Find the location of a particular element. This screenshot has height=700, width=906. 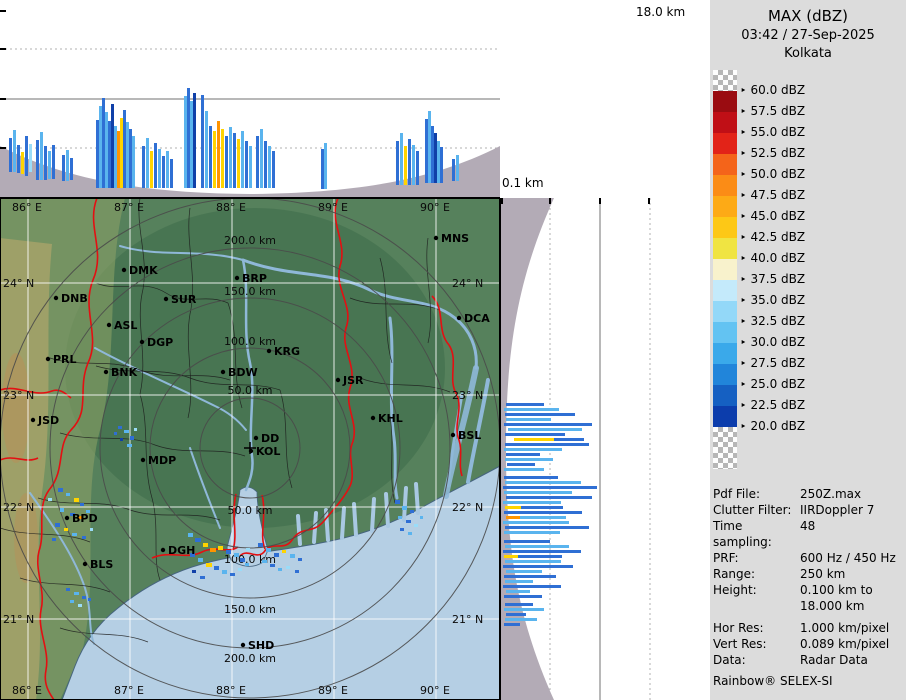

colorbar-label: 45.0 dBZ is located at coordinates (773, 216).